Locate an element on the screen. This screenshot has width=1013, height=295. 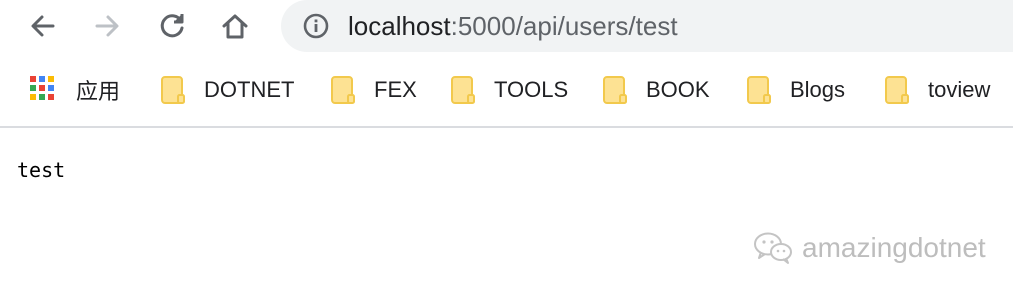
forward-button is located at coordinates (107, 26).